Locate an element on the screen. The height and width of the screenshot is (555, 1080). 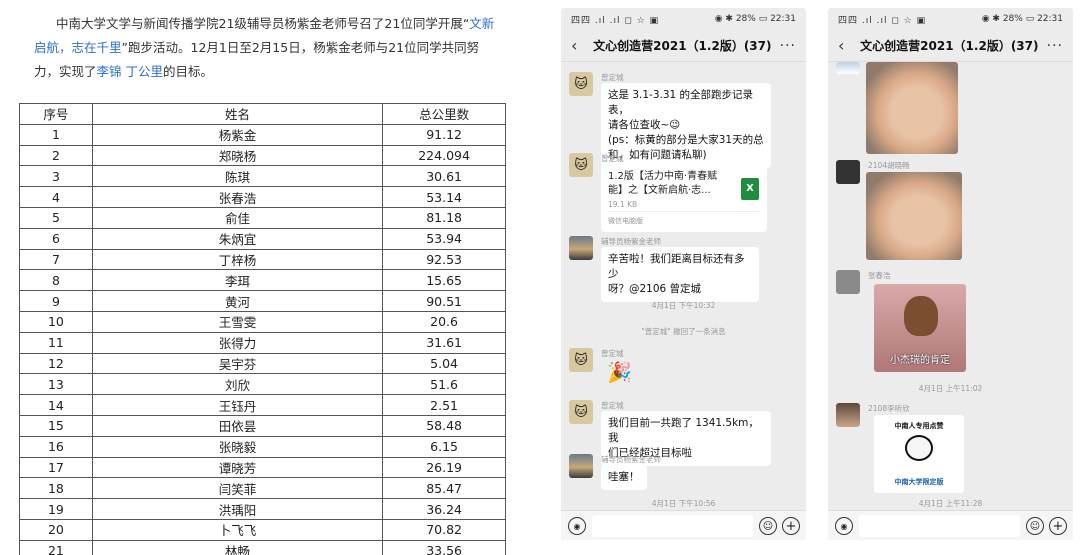
input-bar: ◉ ☺ + is located at coordinates (683, 525).